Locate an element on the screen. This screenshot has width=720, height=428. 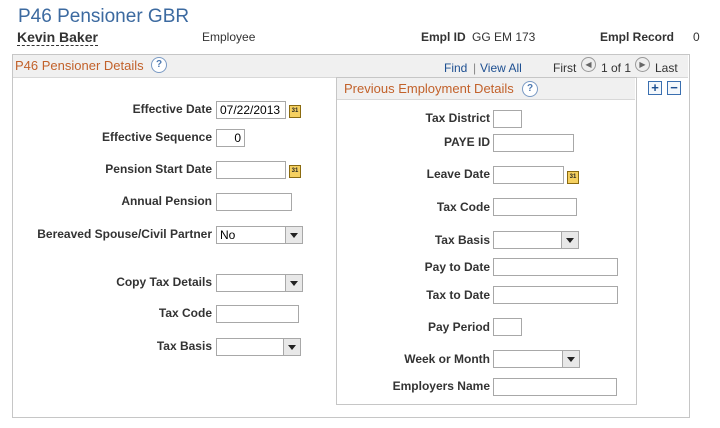
page-title: P46 Pensioner GBR is located at coordinates (104, 16).